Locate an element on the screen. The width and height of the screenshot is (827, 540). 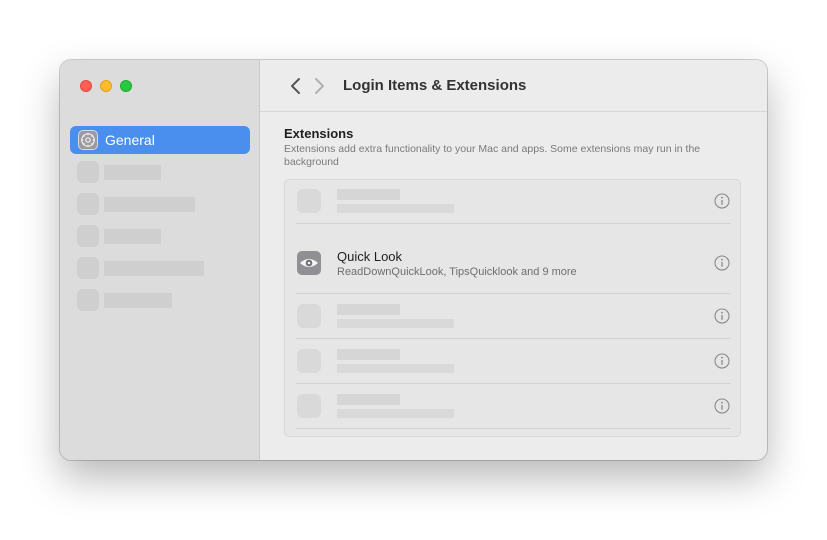
section-title: Extensions is located at coordinates (319, 133).